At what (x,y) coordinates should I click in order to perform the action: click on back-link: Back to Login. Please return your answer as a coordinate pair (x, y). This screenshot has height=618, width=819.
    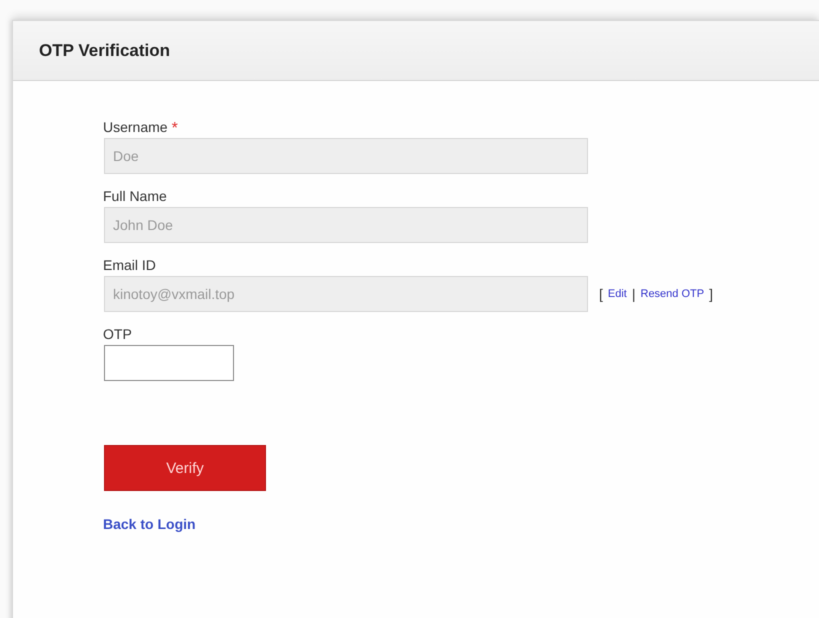
    Looking at the image, I should click on (149, 524).